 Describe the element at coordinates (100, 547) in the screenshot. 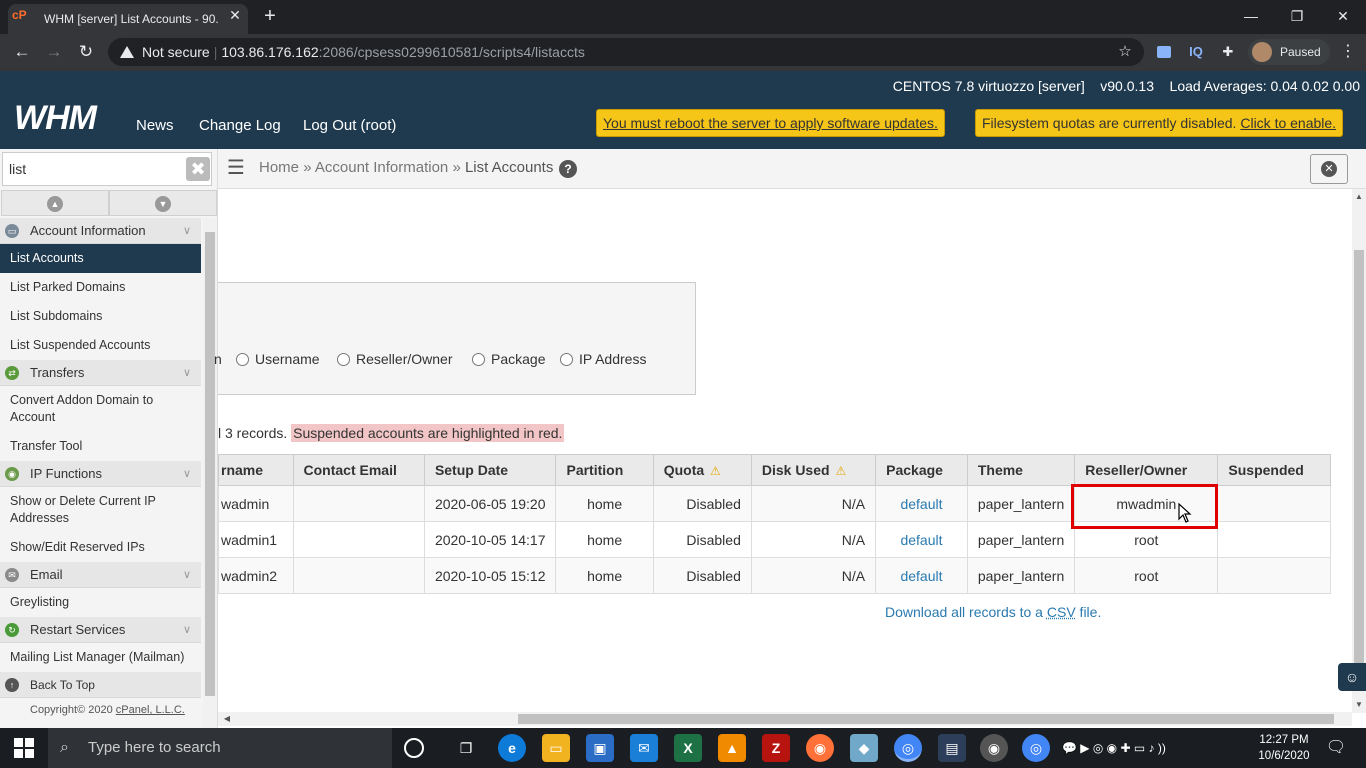

I see `sidebar-item-reserved-ips: Show/Edit Reserved IPs` at that location.